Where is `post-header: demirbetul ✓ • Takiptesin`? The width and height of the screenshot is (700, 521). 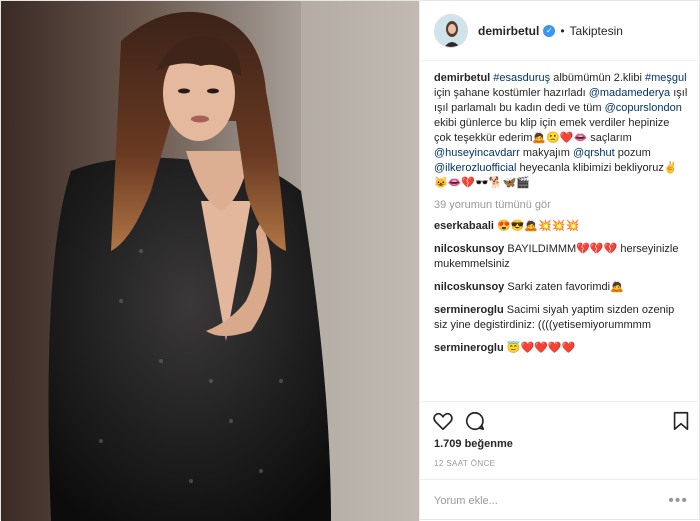
post-header: demirbetul ✓ • Takiptesin is located at coordinates (560, 31).